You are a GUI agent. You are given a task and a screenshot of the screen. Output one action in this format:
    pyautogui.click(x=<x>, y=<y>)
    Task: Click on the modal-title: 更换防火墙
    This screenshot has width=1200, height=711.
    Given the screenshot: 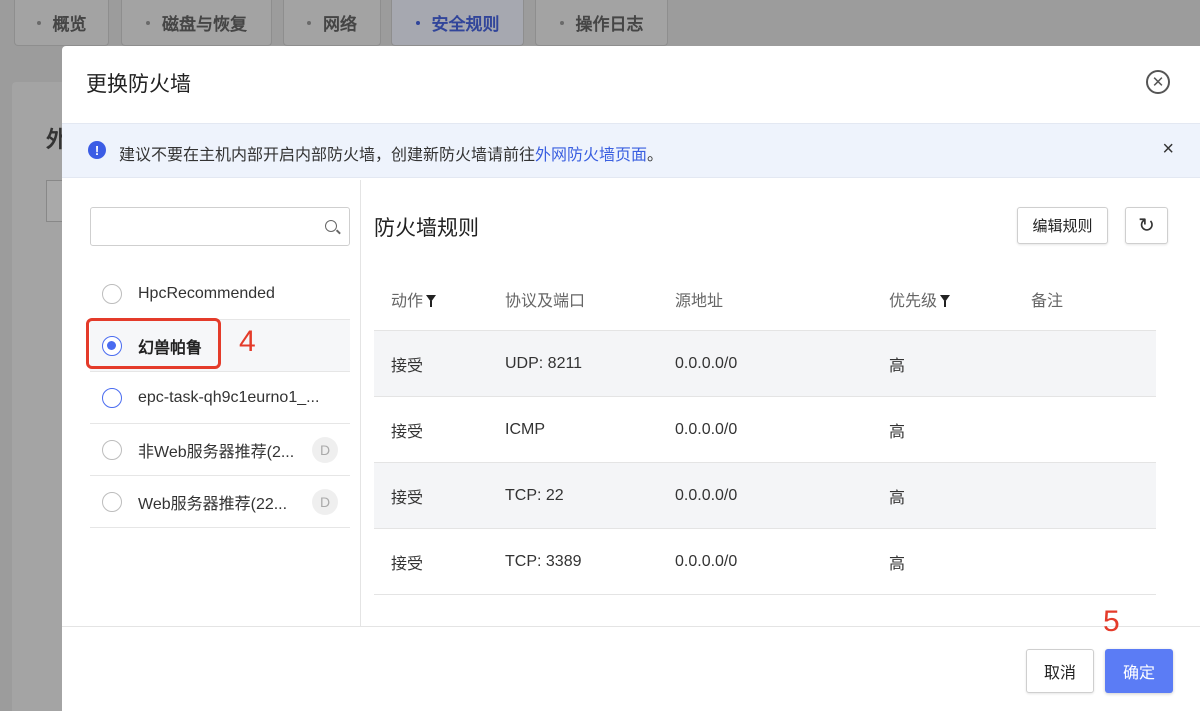 What is the action you would take?
    pyautogui.click(x=138, y=84)
    